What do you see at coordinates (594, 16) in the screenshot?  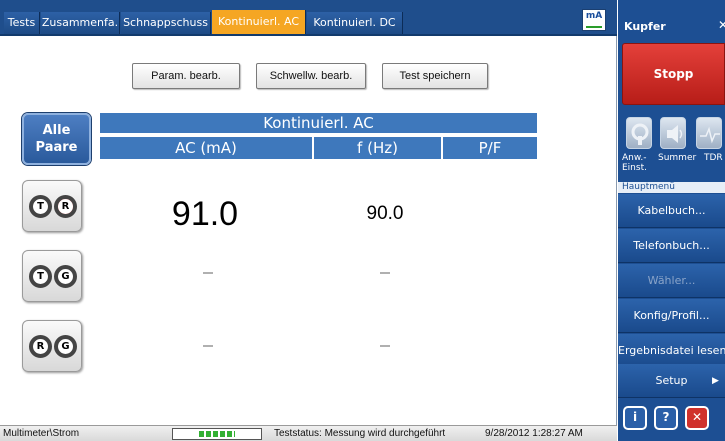 I see `ammeter-label: mA` at bounding box center [594, 16].